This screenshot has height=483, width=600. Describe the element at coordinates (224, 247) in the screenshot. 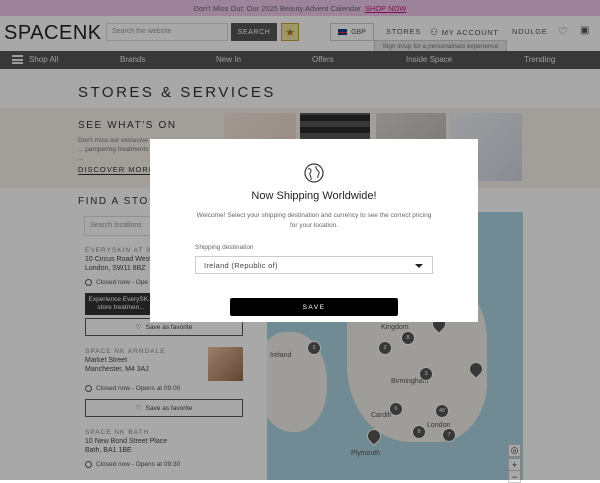

I see `shipping-destination-label: Shipping destination` at that location.